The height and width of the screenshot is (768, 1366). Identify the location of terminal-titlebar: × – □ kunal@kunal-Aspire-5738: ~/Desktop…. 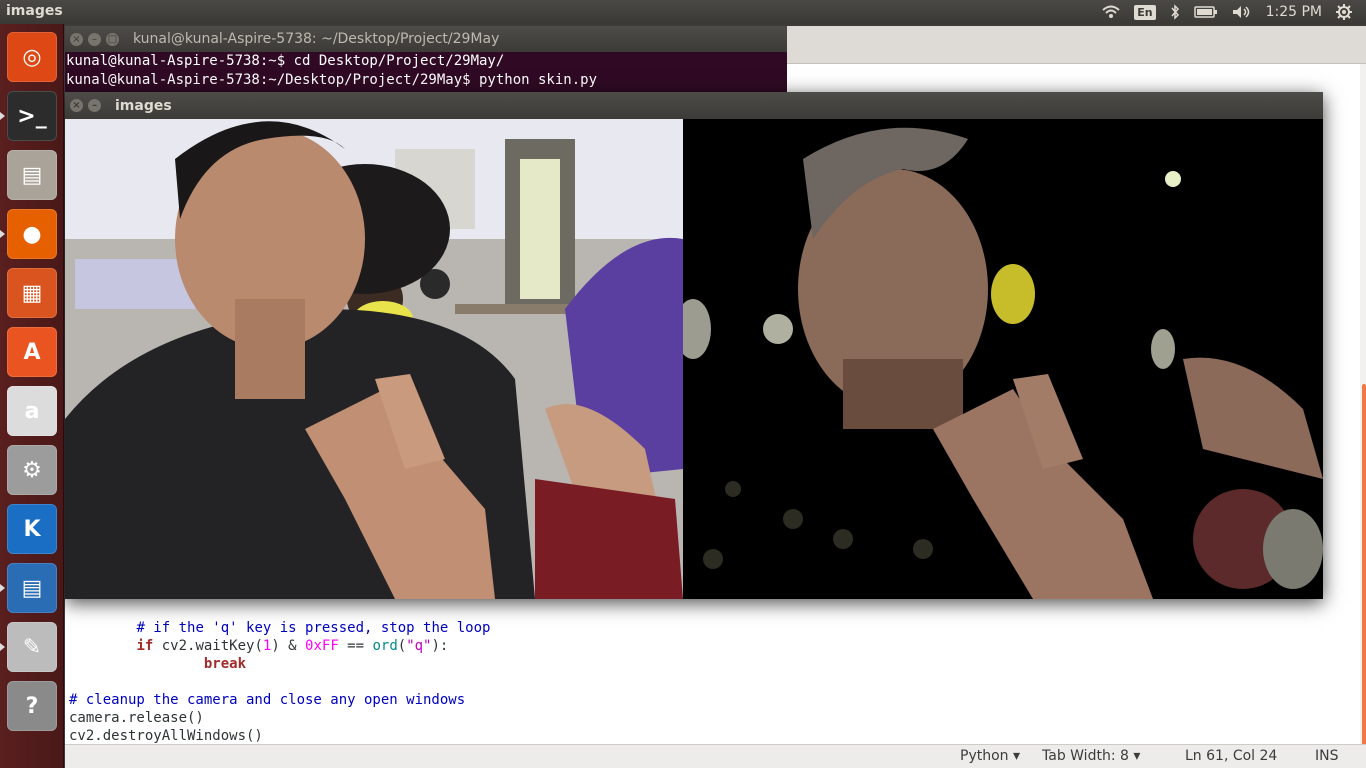
(426, 39).